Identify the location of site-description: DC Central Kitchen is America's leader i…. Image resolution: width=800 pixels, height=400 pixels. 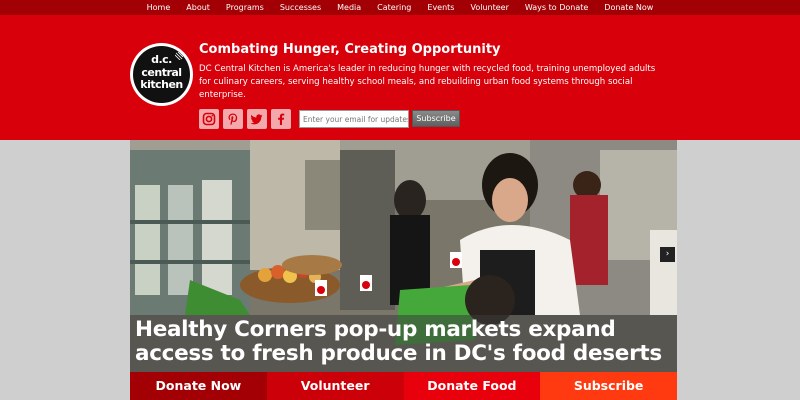
(427, 82).